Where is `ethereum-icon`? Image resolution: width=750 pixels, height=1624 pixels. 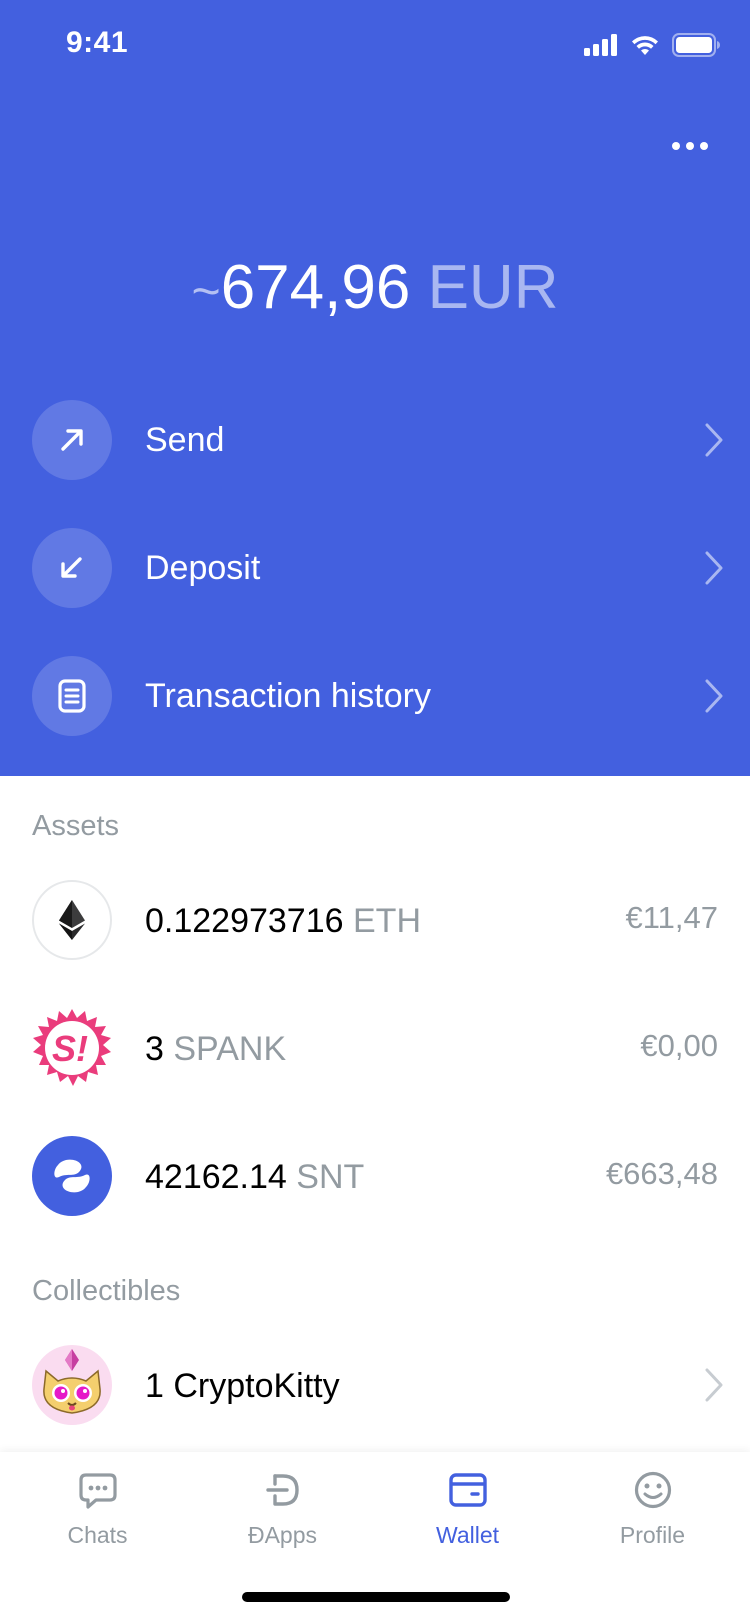
ethereum-icon is located at coordinates (72, 920).